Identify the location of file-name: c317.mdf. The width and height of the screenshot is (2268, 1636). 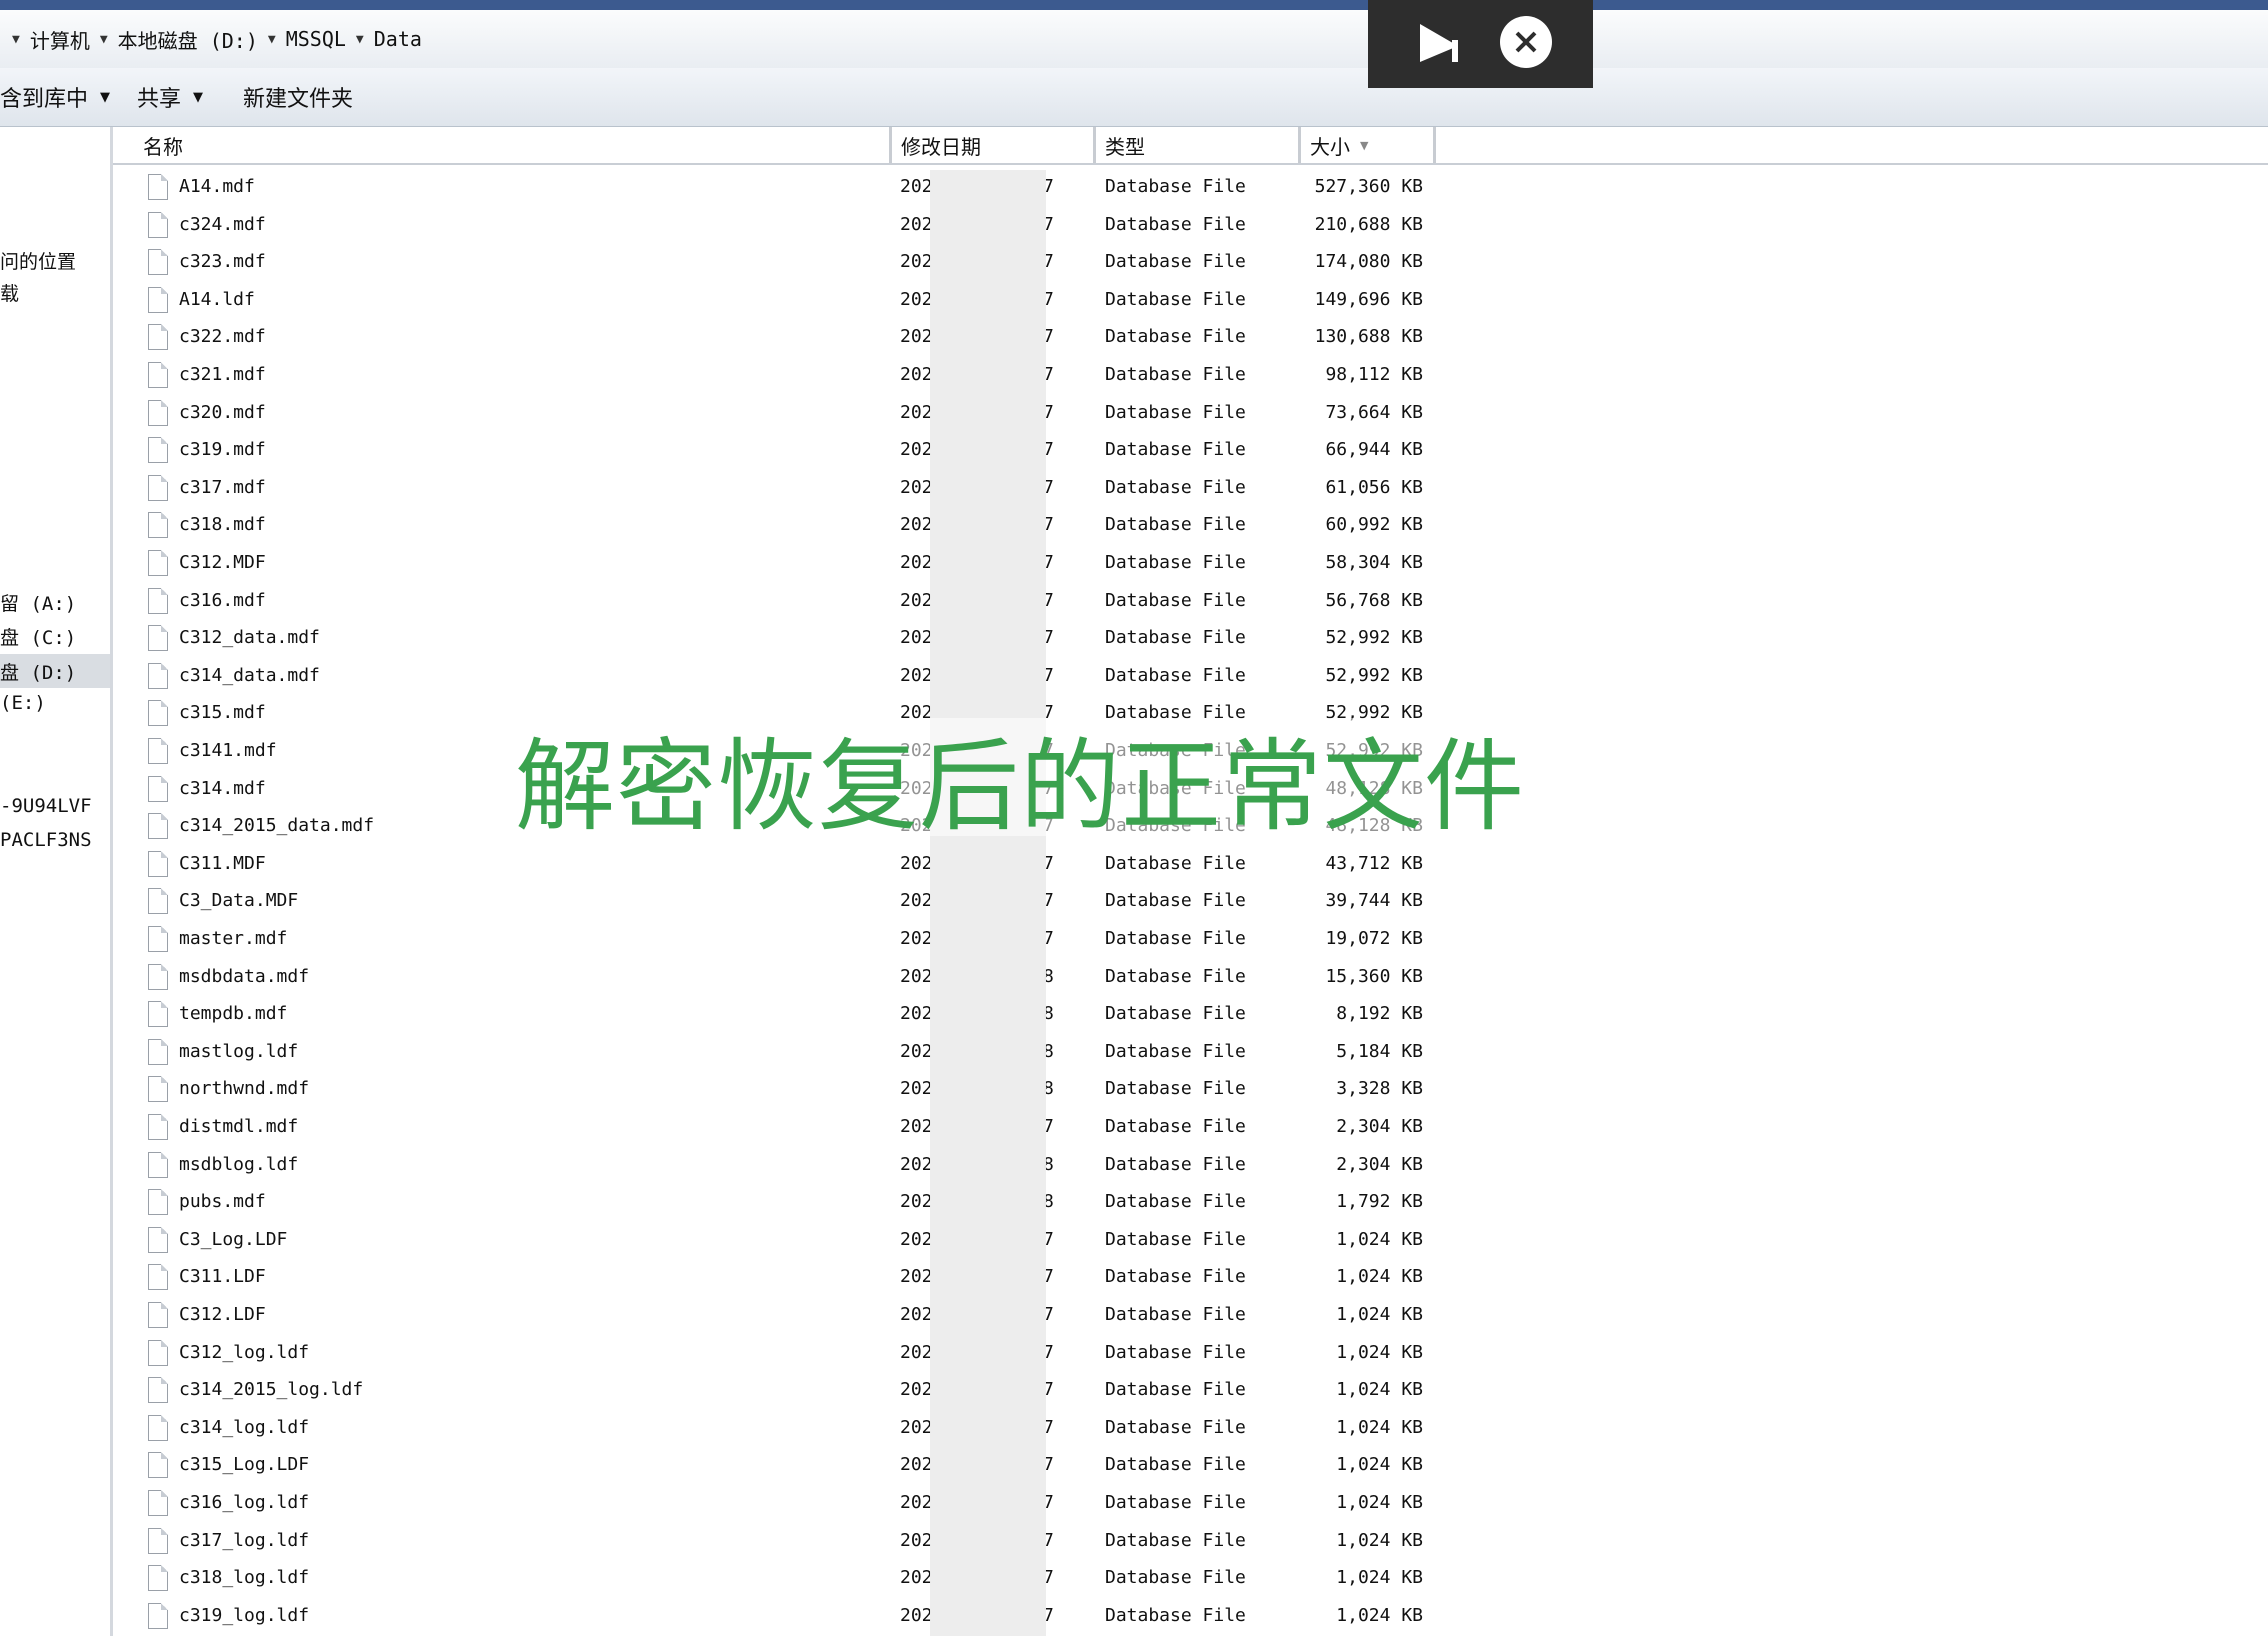
(222, 487).